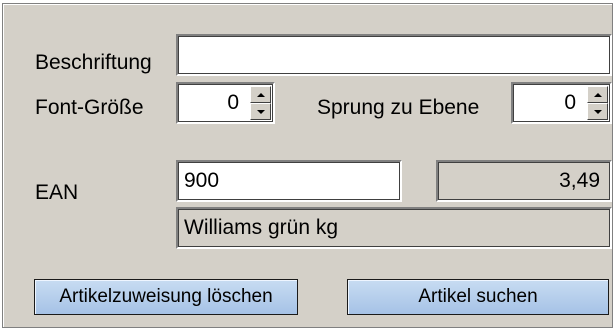  What do you see at coordinates (166, 297) in the screenshot?
I see `clear-assignment-button: Artikelzuweisung löschen` at bounding box center [166, 297].